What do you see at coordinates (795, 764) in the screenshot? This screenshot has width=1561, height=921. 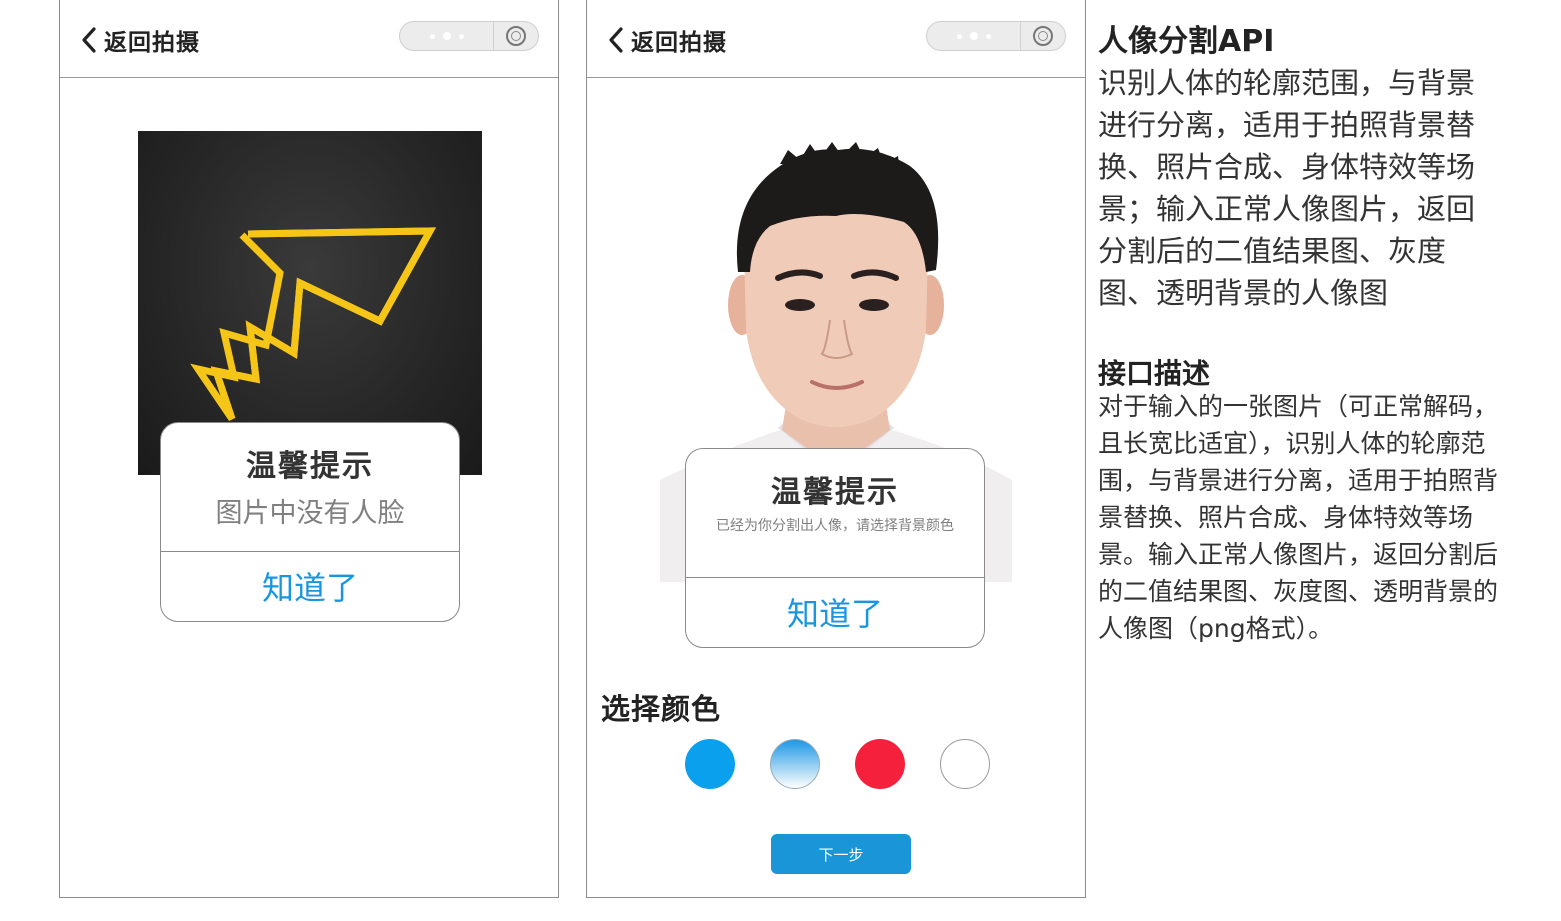 I see `color-swatch-gradient-blue` at bounding box center [795, 764].